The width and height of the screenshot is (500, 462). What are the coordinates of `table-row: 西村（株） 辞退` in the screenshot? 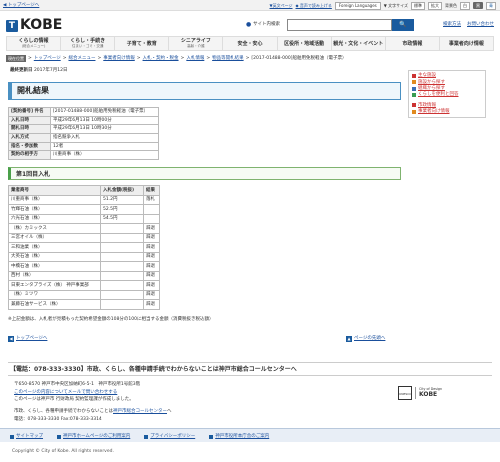 It's located at (84, 276).